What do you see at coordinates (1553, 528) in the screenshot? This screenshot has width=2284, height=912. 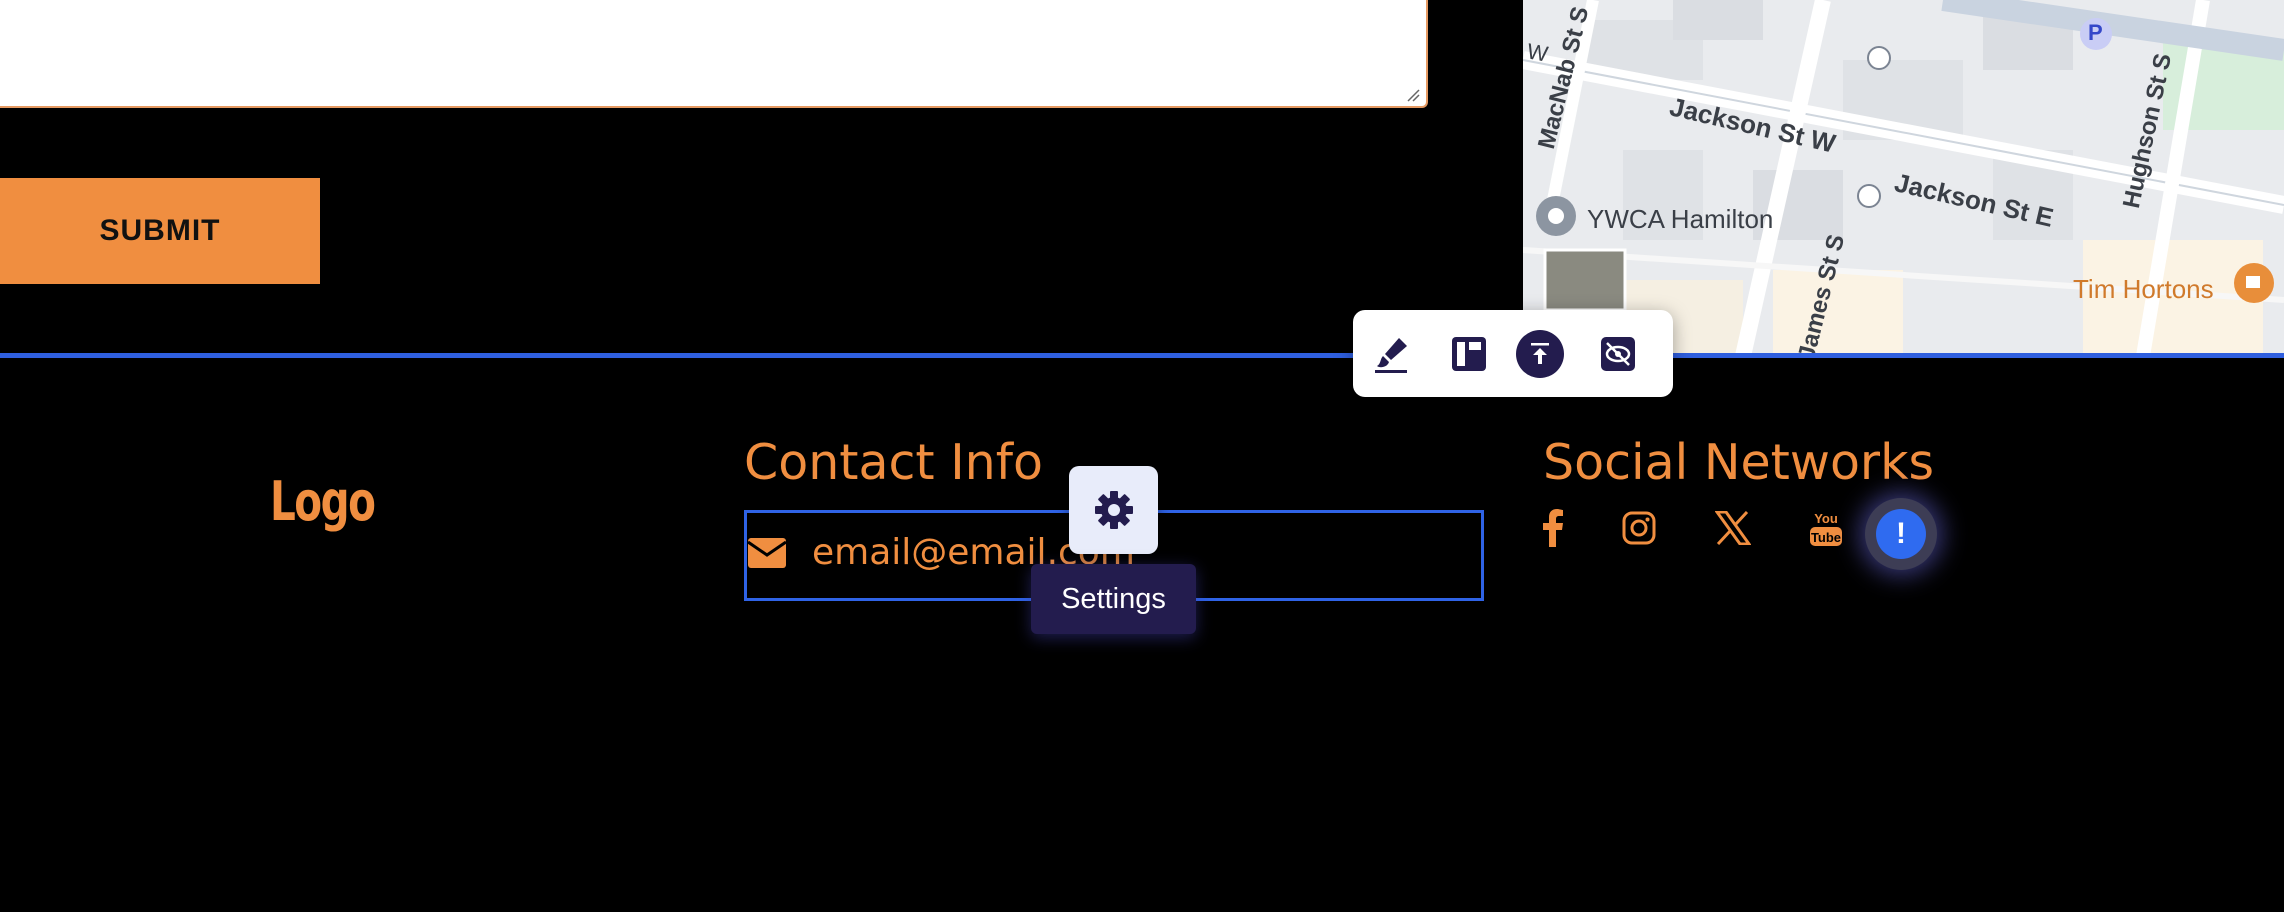 I see `facebook-icon` at bounding box center [1553, 528].